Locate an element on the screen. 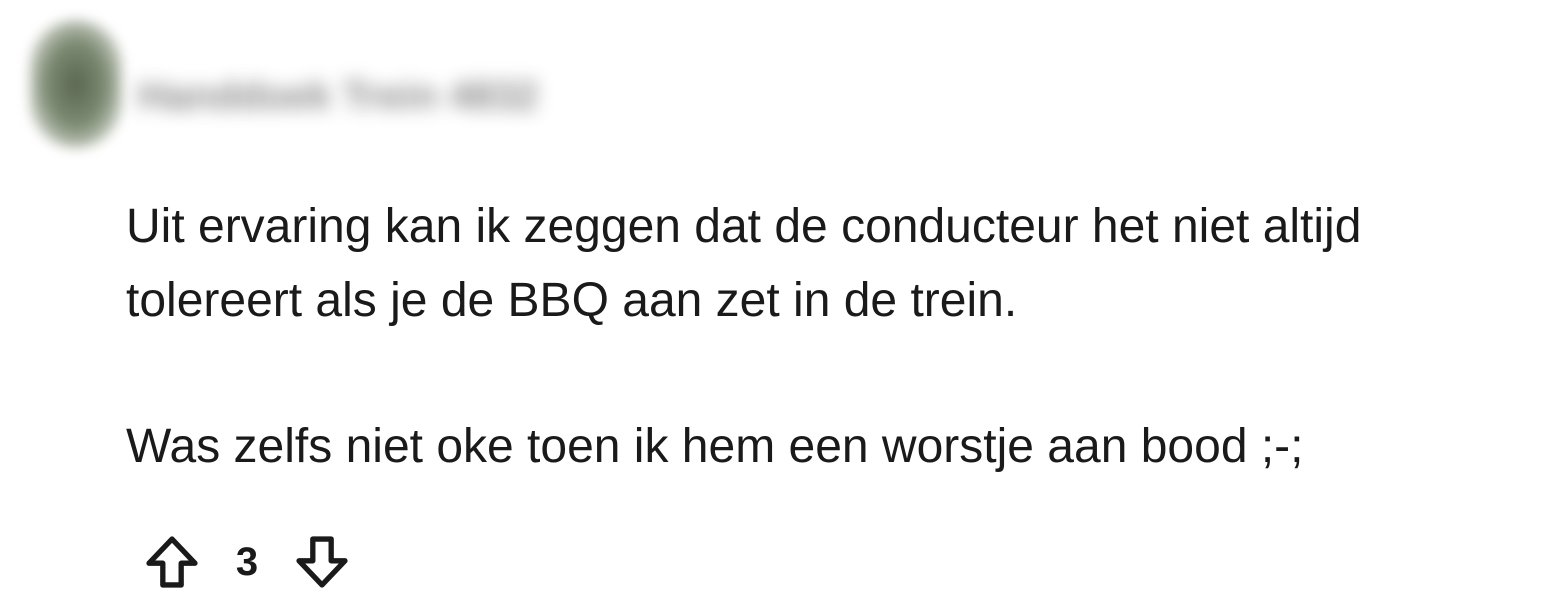 Image resolution: width=1556 pixels, height=598 pixels. arrow-down-outline-icon is located at coordinates (322, 562).